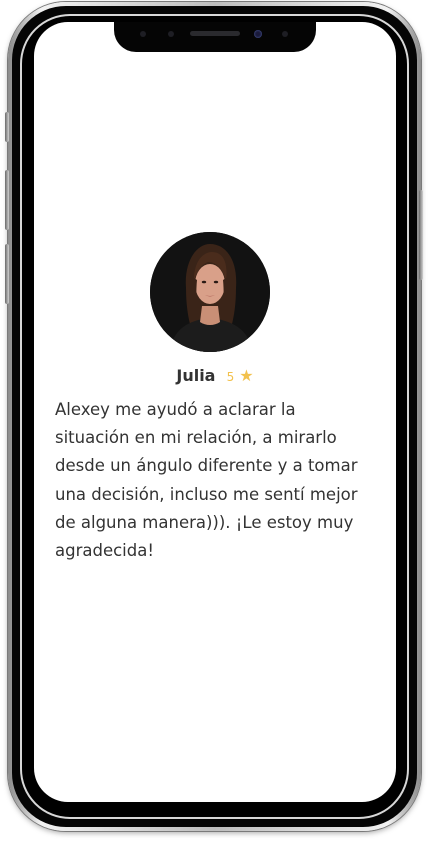  Describe the element at coordinates (7, 274) in the screenshot. I see `volume-down-button` at that location.